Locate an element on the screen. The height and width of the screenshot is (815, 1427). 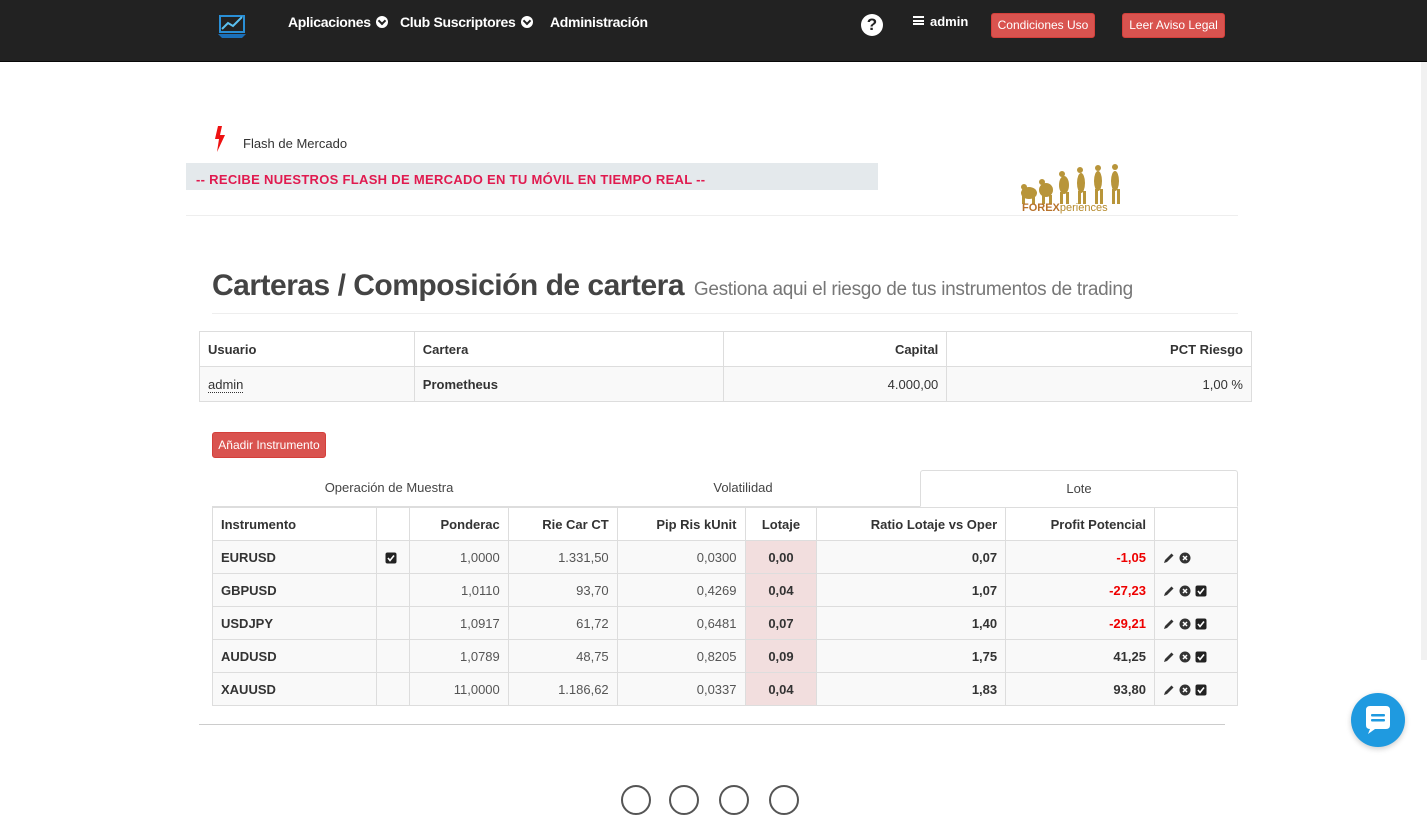
table-row: USDJPY 1,0917 61,72 0,6481 0,07 1,40 -29,21 is located at coordinates (725, 623).